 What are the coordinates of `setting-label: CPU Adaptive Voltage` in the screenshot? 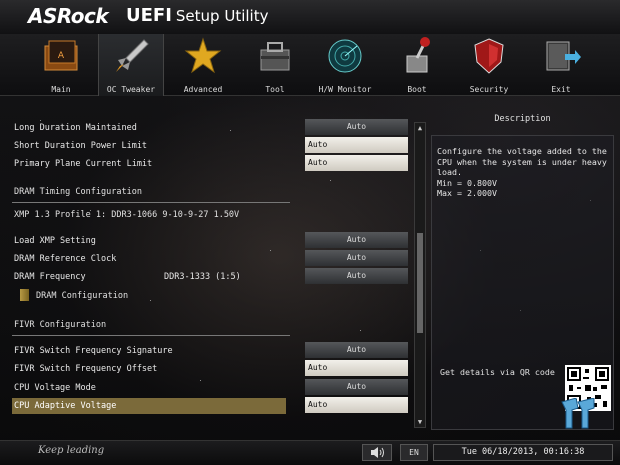 It's located at (65, 406).